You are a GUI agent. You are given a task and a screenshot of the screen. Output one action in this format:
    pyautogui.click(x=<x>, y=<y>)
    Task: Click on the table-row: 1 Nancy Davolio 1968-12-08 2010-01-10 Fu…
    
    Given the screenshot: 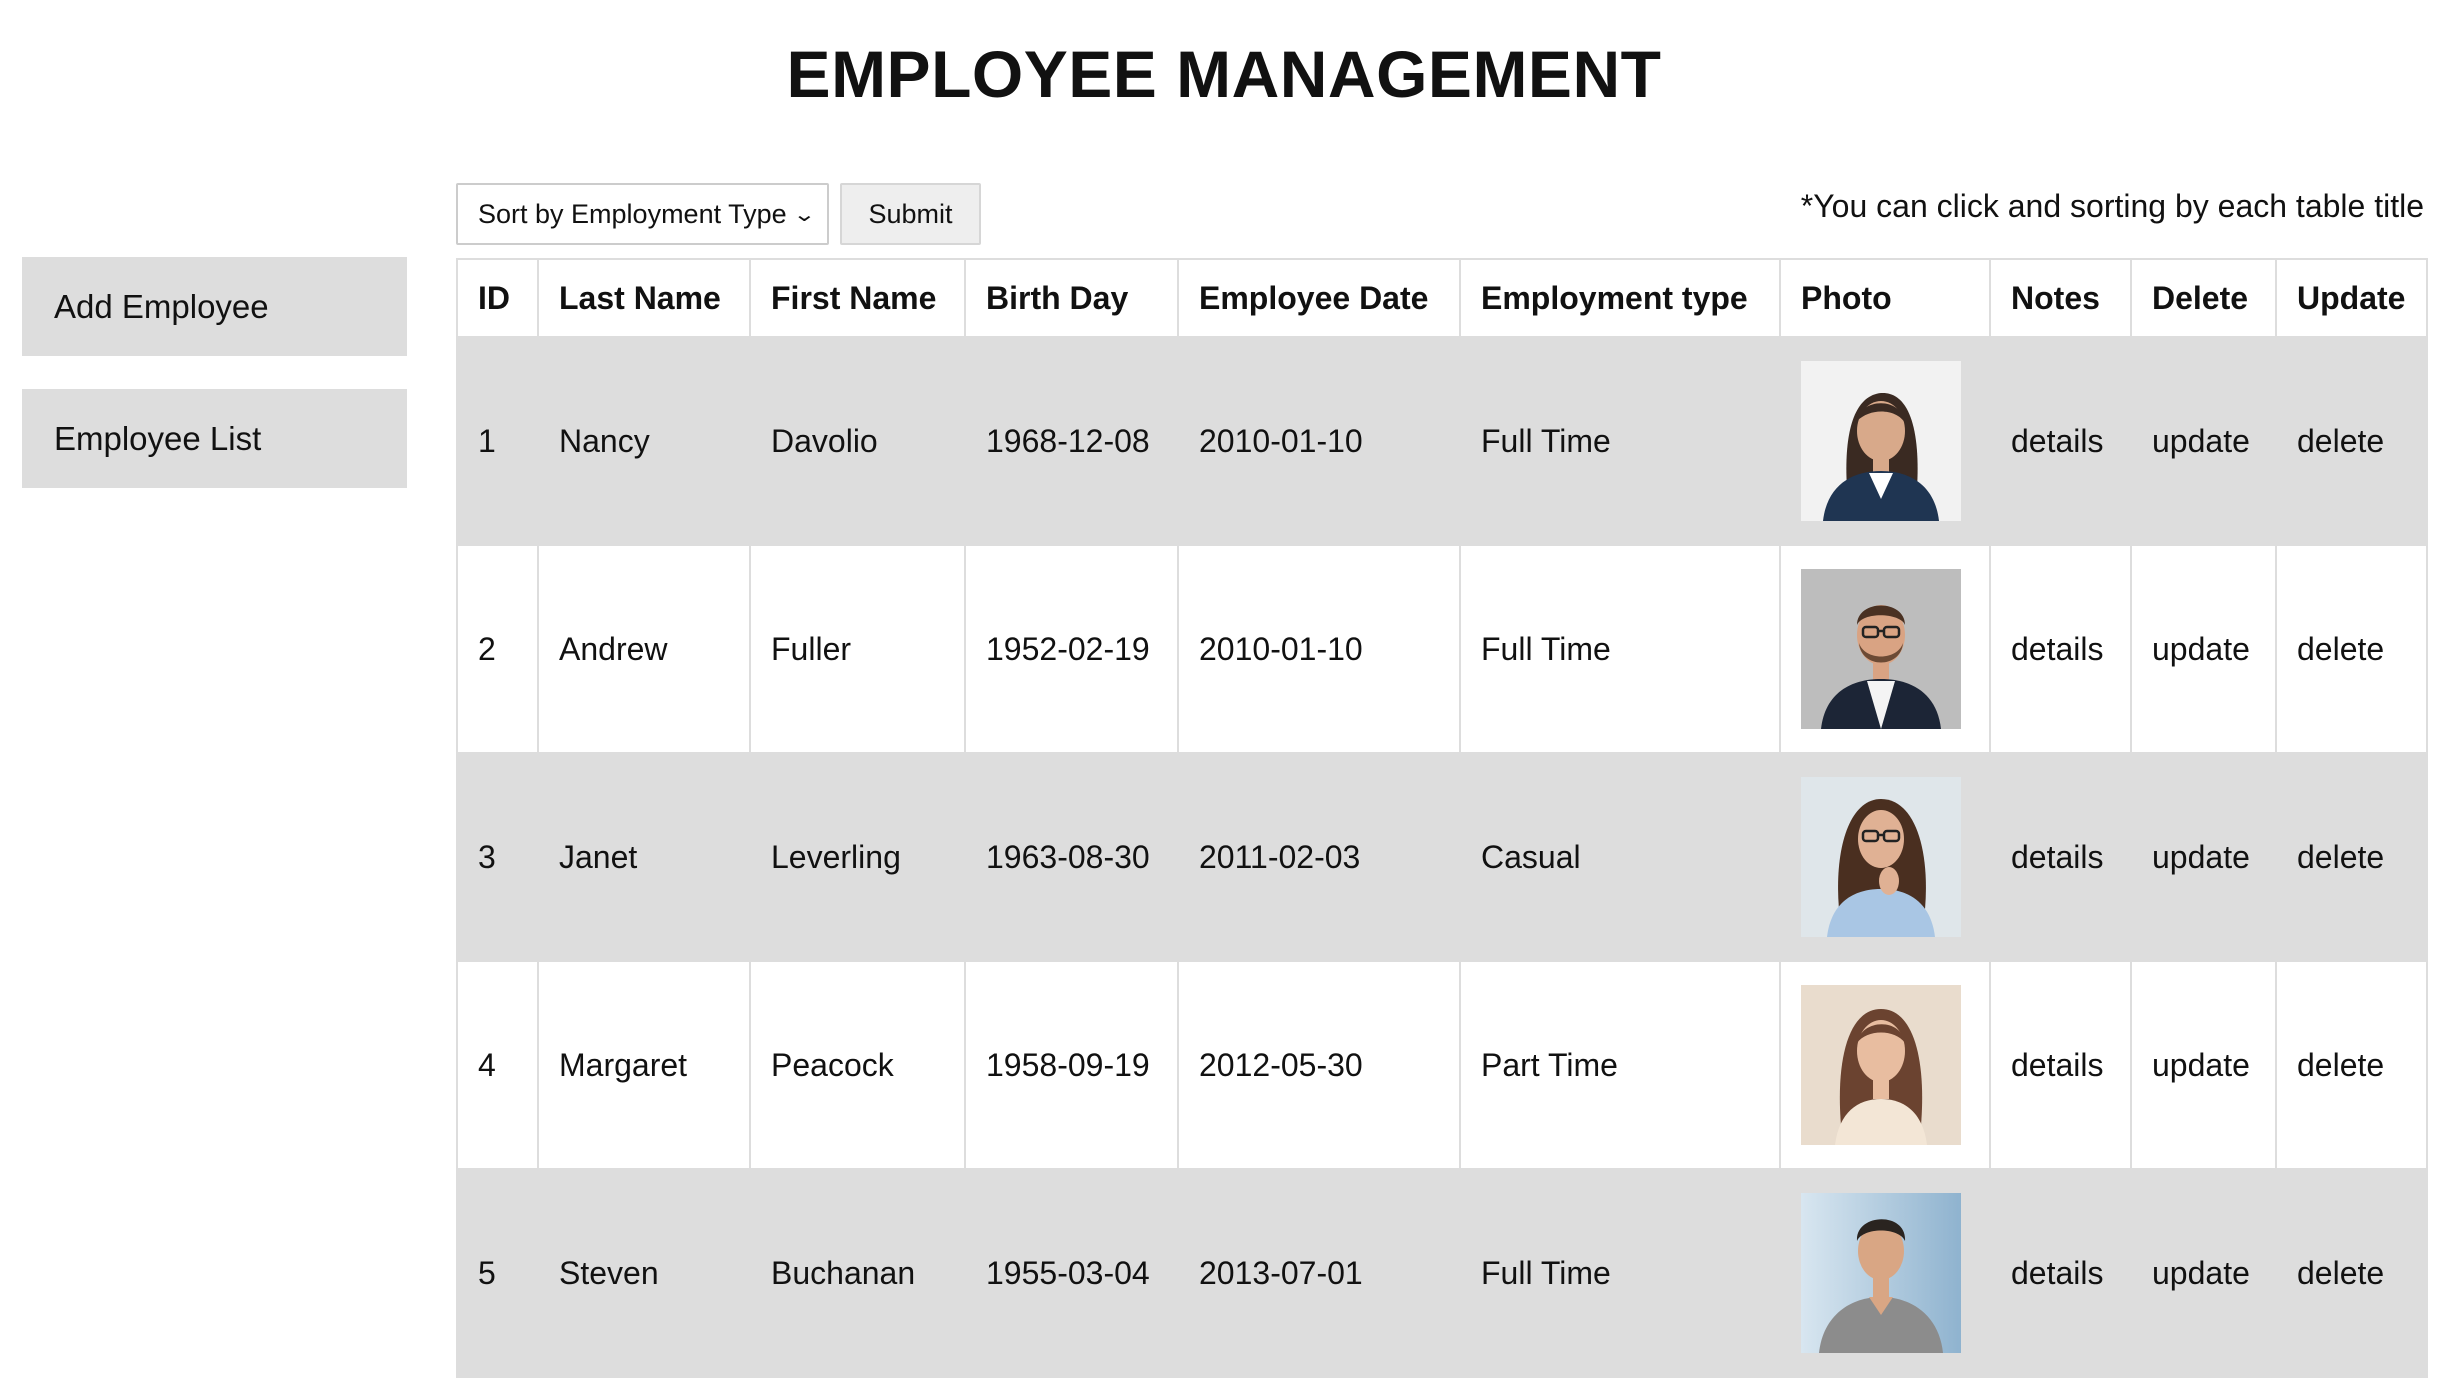 What is the action you would take?
    pyautogui.click(x=1442, y=441)
    